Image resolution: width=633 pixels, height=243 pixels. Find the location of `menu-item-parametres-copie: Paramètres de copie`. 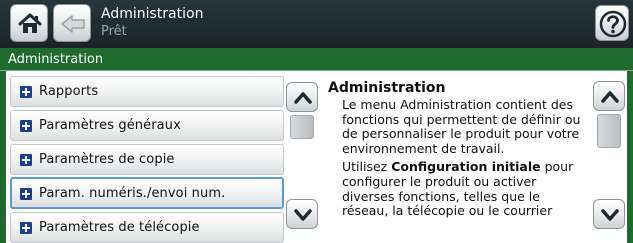

menu-item-parametres-copie: Paramètres de copie is located at coordinates (147, 159).